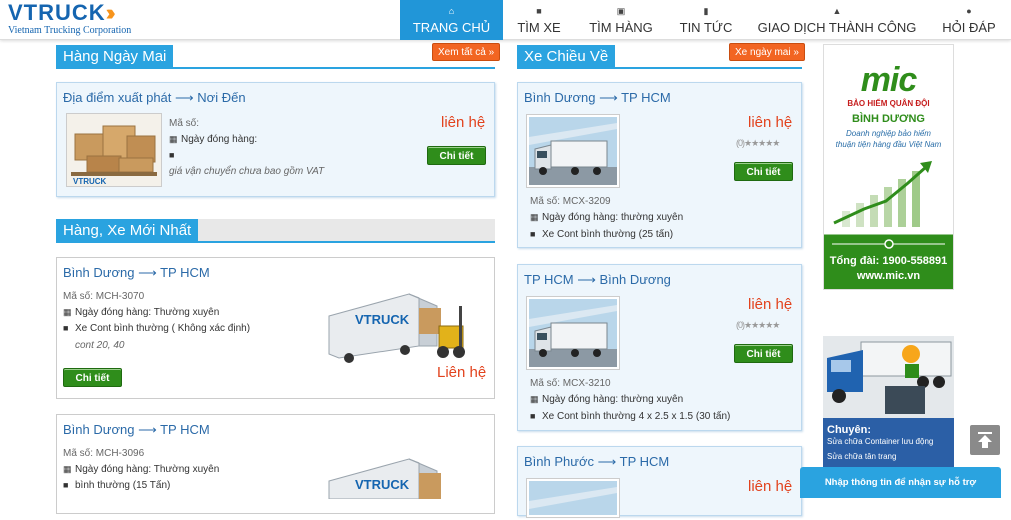  I want to click on mic-line1: BẢO HIỂM QUÂN ĐỘI, so click(888, 103).